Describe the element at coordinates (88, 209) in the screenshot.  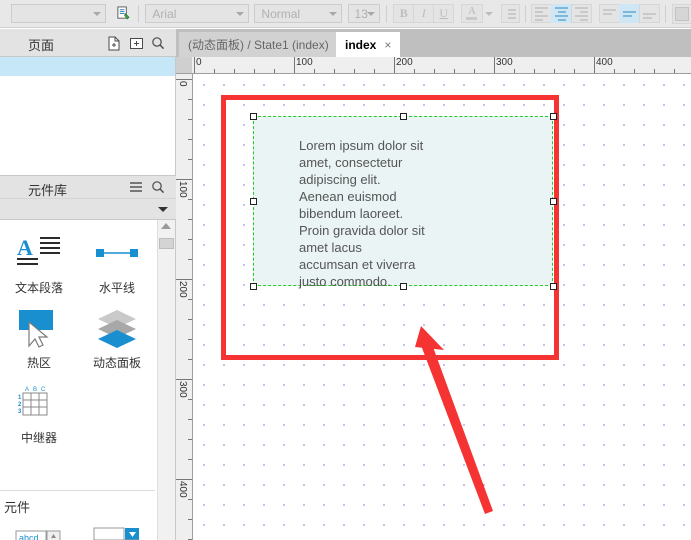
I see `library-select` at that location.